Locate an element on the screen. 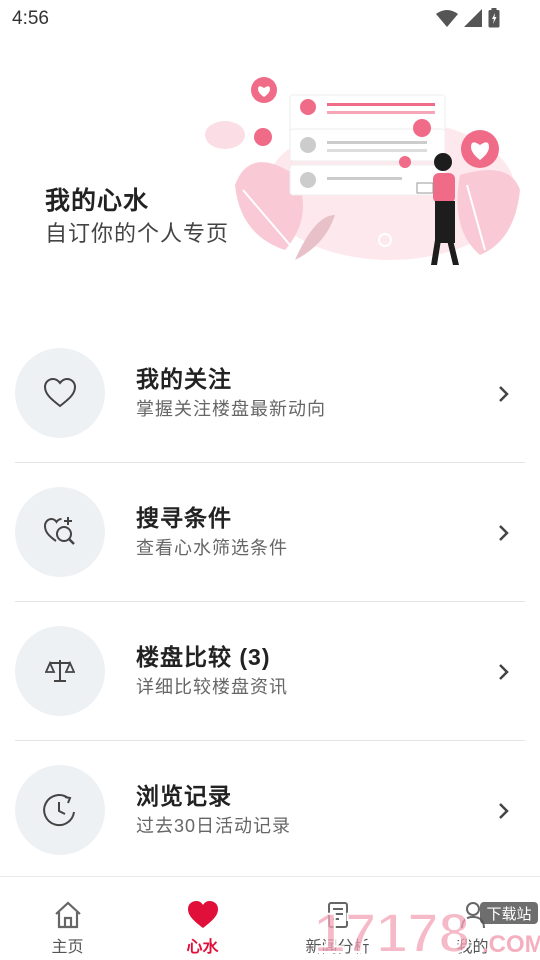 Image resolution: width=540 pixels, height=960 pixels. favorites-illustration is located at coordinates (362, 171).